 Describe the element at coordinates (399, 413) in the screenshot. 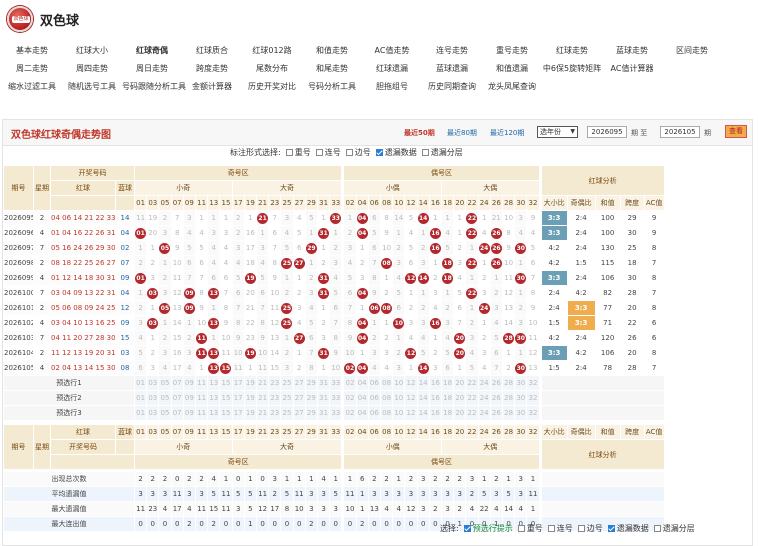

I see `prediction-even-cell: 10` at that location.